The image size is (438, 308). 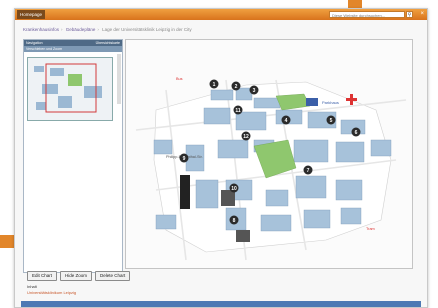 What do you see at coordinates (31, 14) in the screenshot?
I see `homepage-tab: Homepage` at bounding box center [31, 14].